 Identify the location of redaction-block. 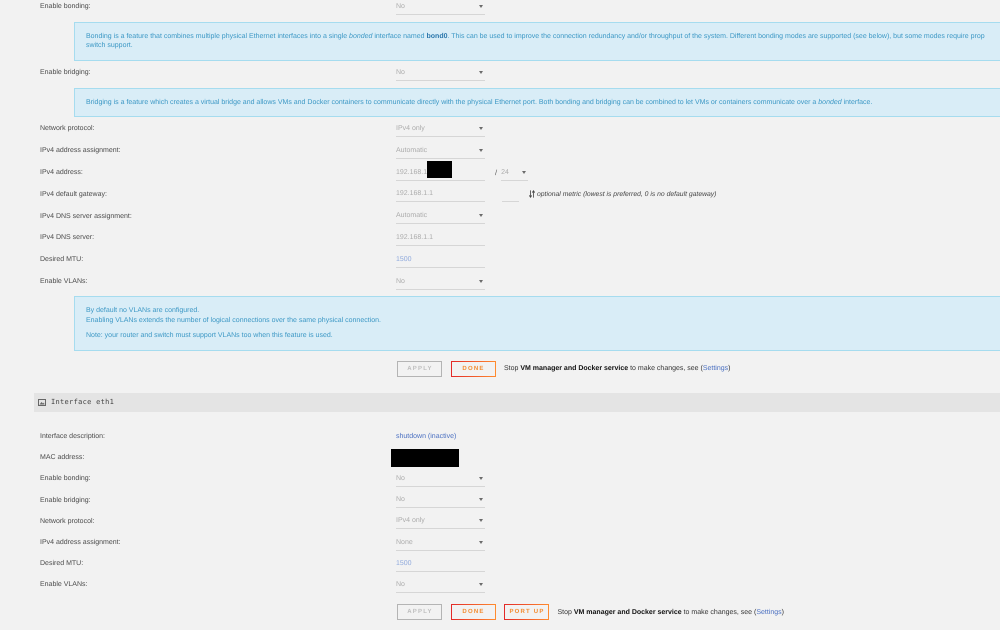
(425, 457).